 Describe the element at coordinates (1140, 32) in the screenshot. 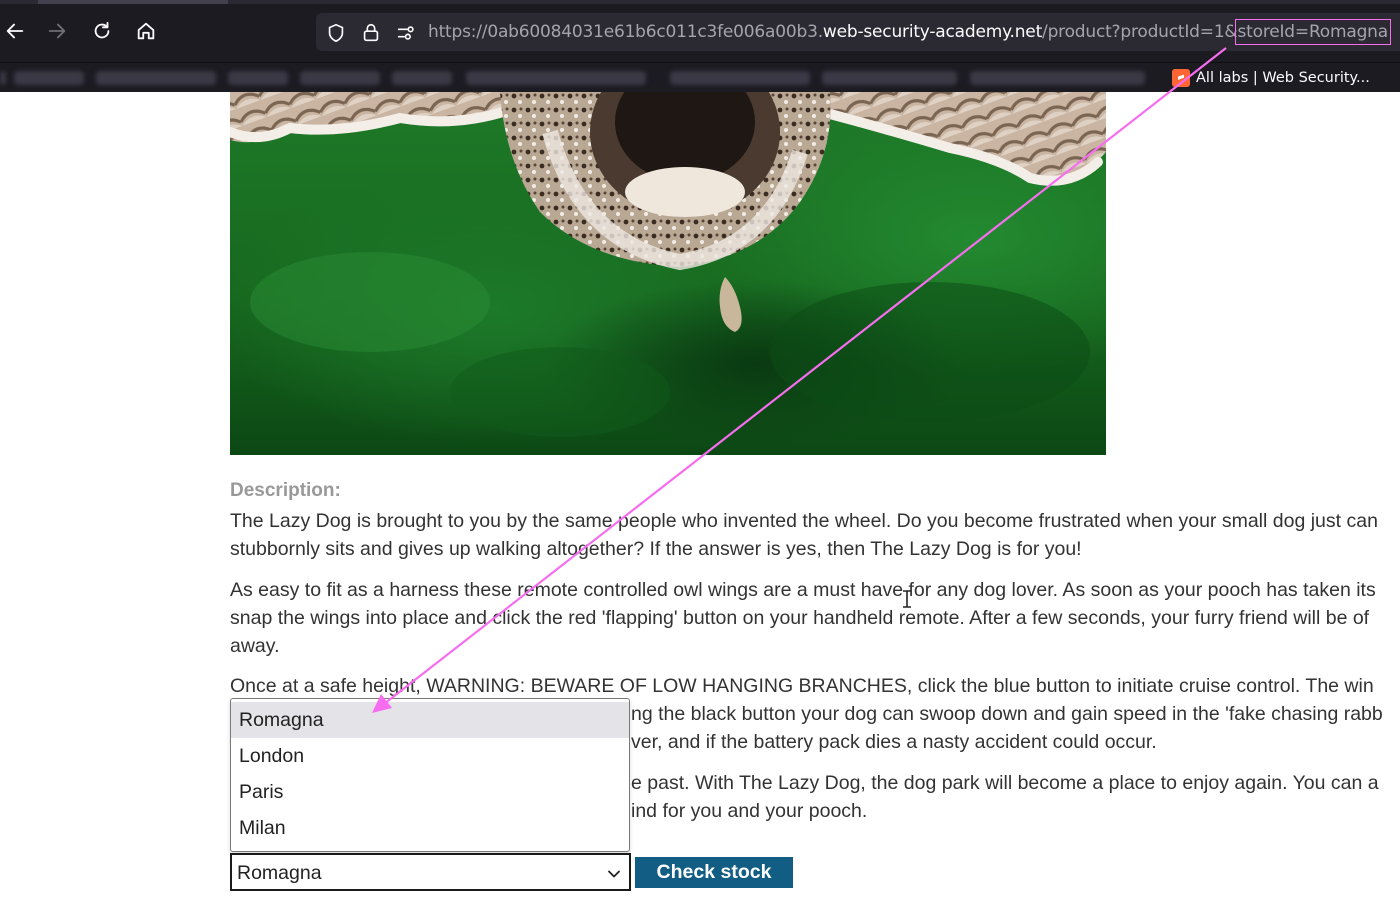

I see `url-path: /product?productId=1&` at that location.